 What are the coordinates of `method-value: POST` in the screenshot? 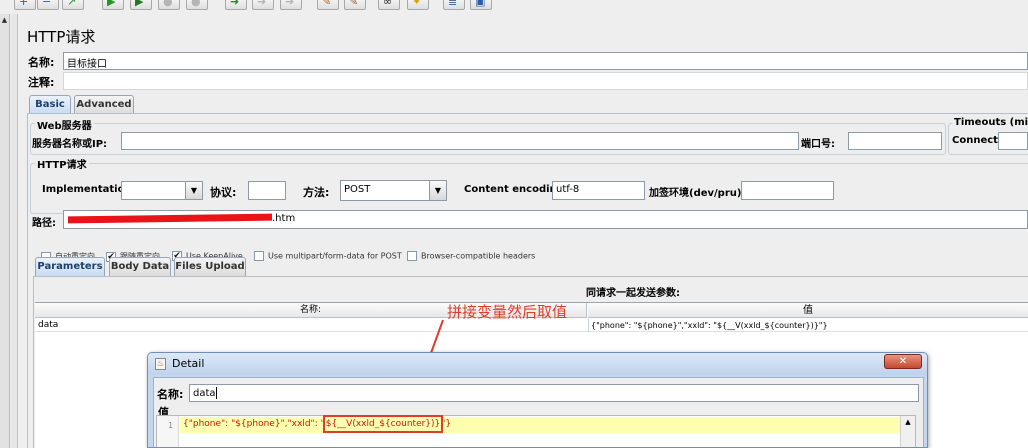 It's located at (357, 189).